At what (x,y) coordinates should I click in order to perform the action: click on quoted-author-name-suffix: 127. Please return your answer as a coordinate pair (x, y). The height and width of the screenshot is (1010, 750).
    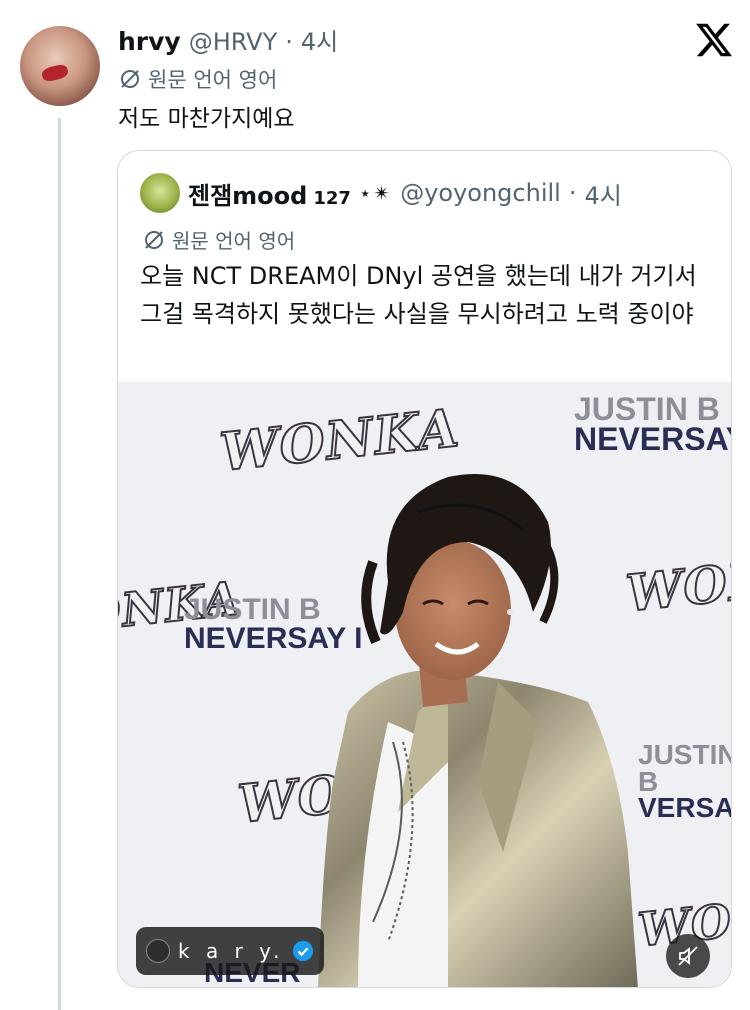
    Looking at the image, I should click on (332, 198).